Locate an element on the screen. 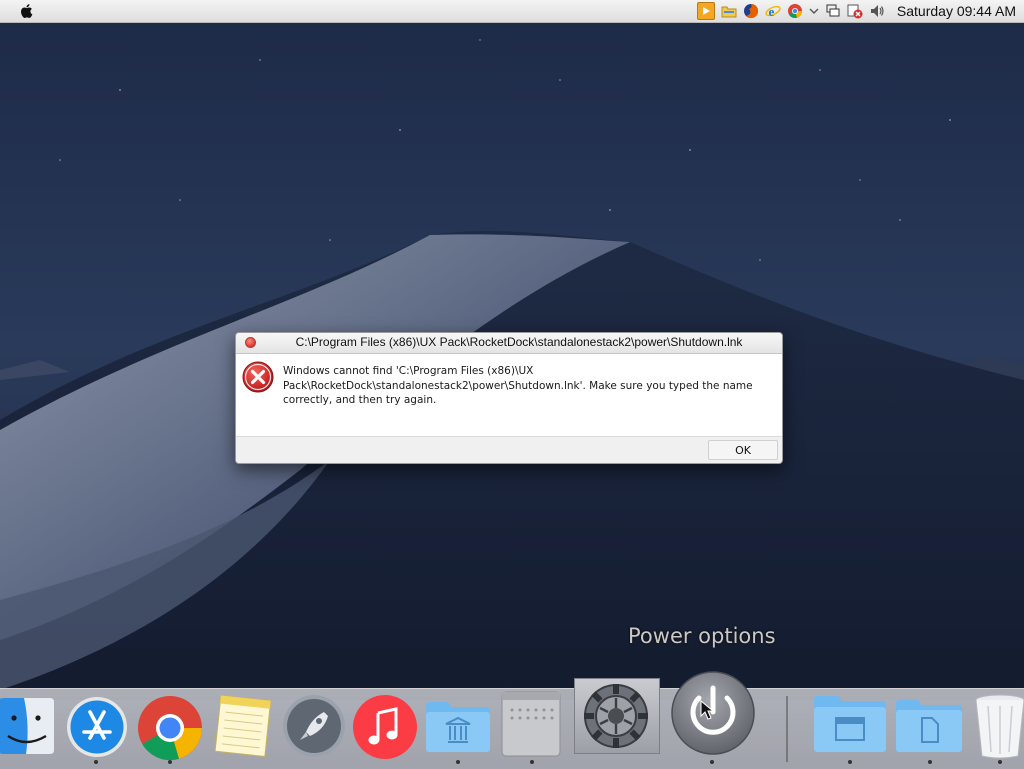 This screenshot has height=769, width=1024. internet-explorer-icon: e is located at coordinates (773, 11).